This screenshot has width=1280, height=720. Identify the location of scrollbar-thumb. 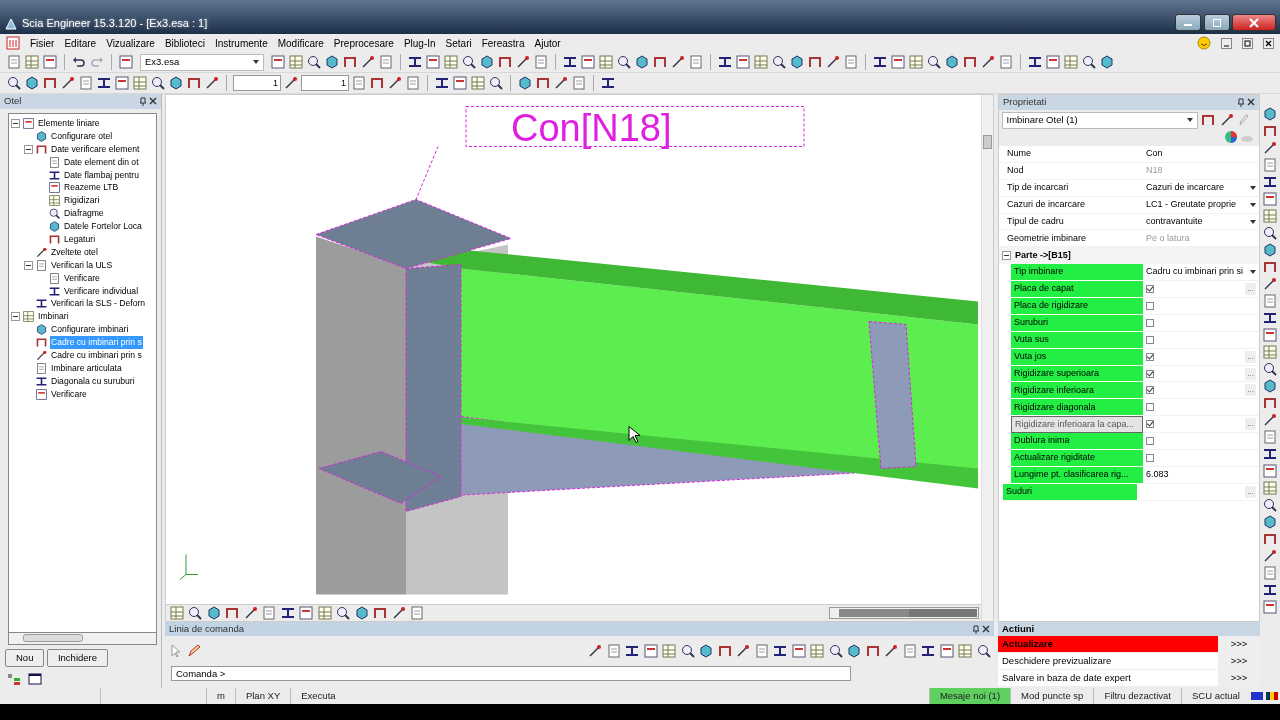
(53, 638).